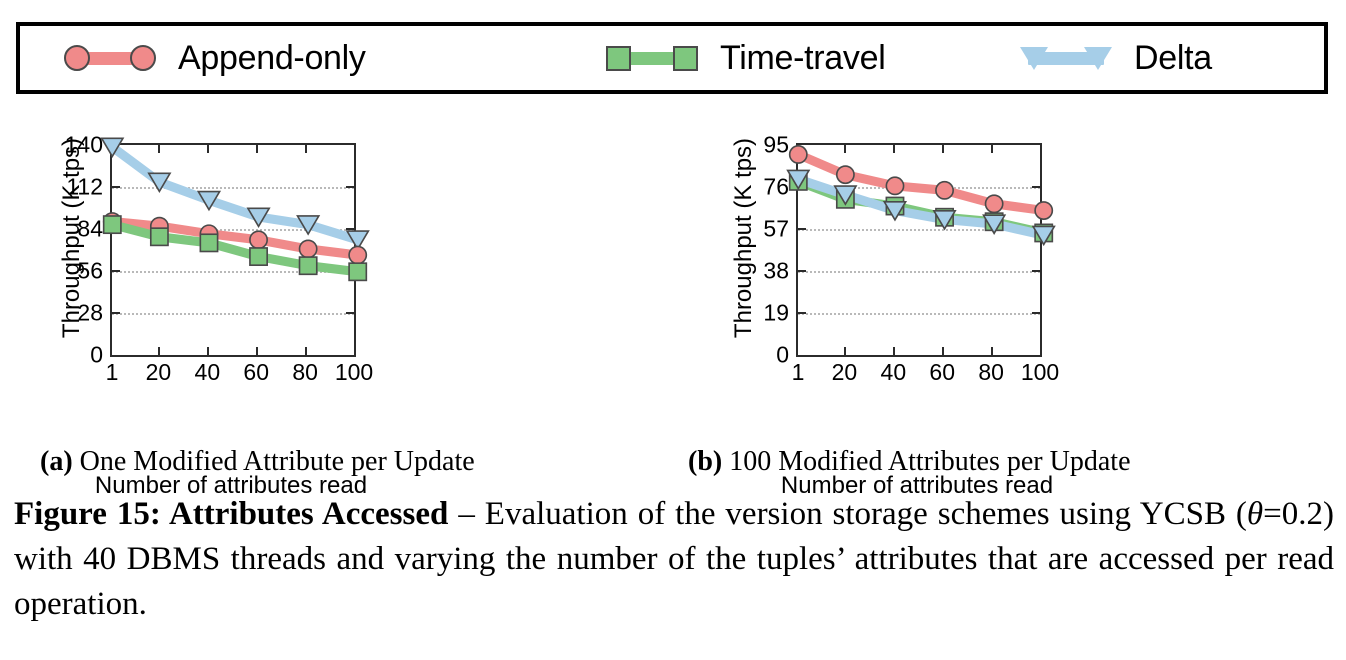 The width and height of the screenshot is (1346, 660). Describe the element at coordinates (743, 238) in the screenshot. I see `y-axis-title-b: Throughput (K tps)` at that location.